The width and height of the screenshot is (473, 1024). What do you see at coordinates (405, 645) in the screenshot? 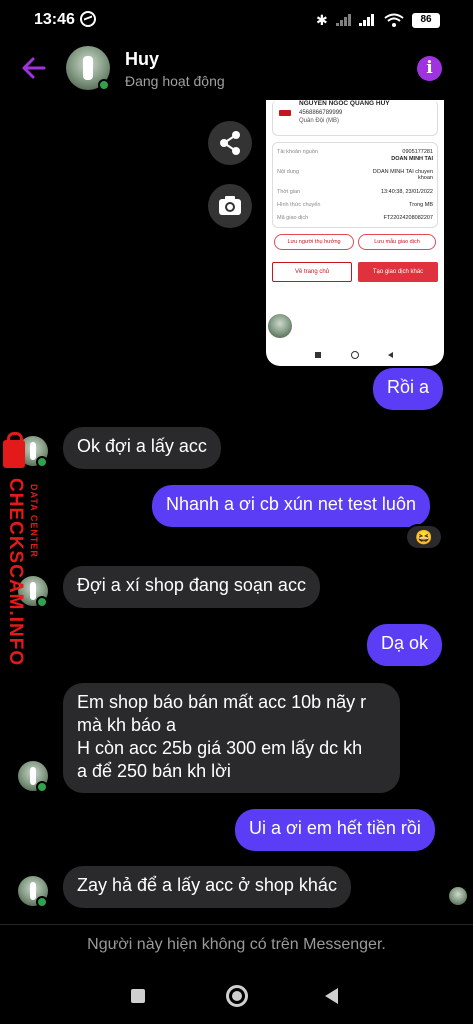
I see `message-outgoing: Dạ ok` at bounding box center [405, 645].